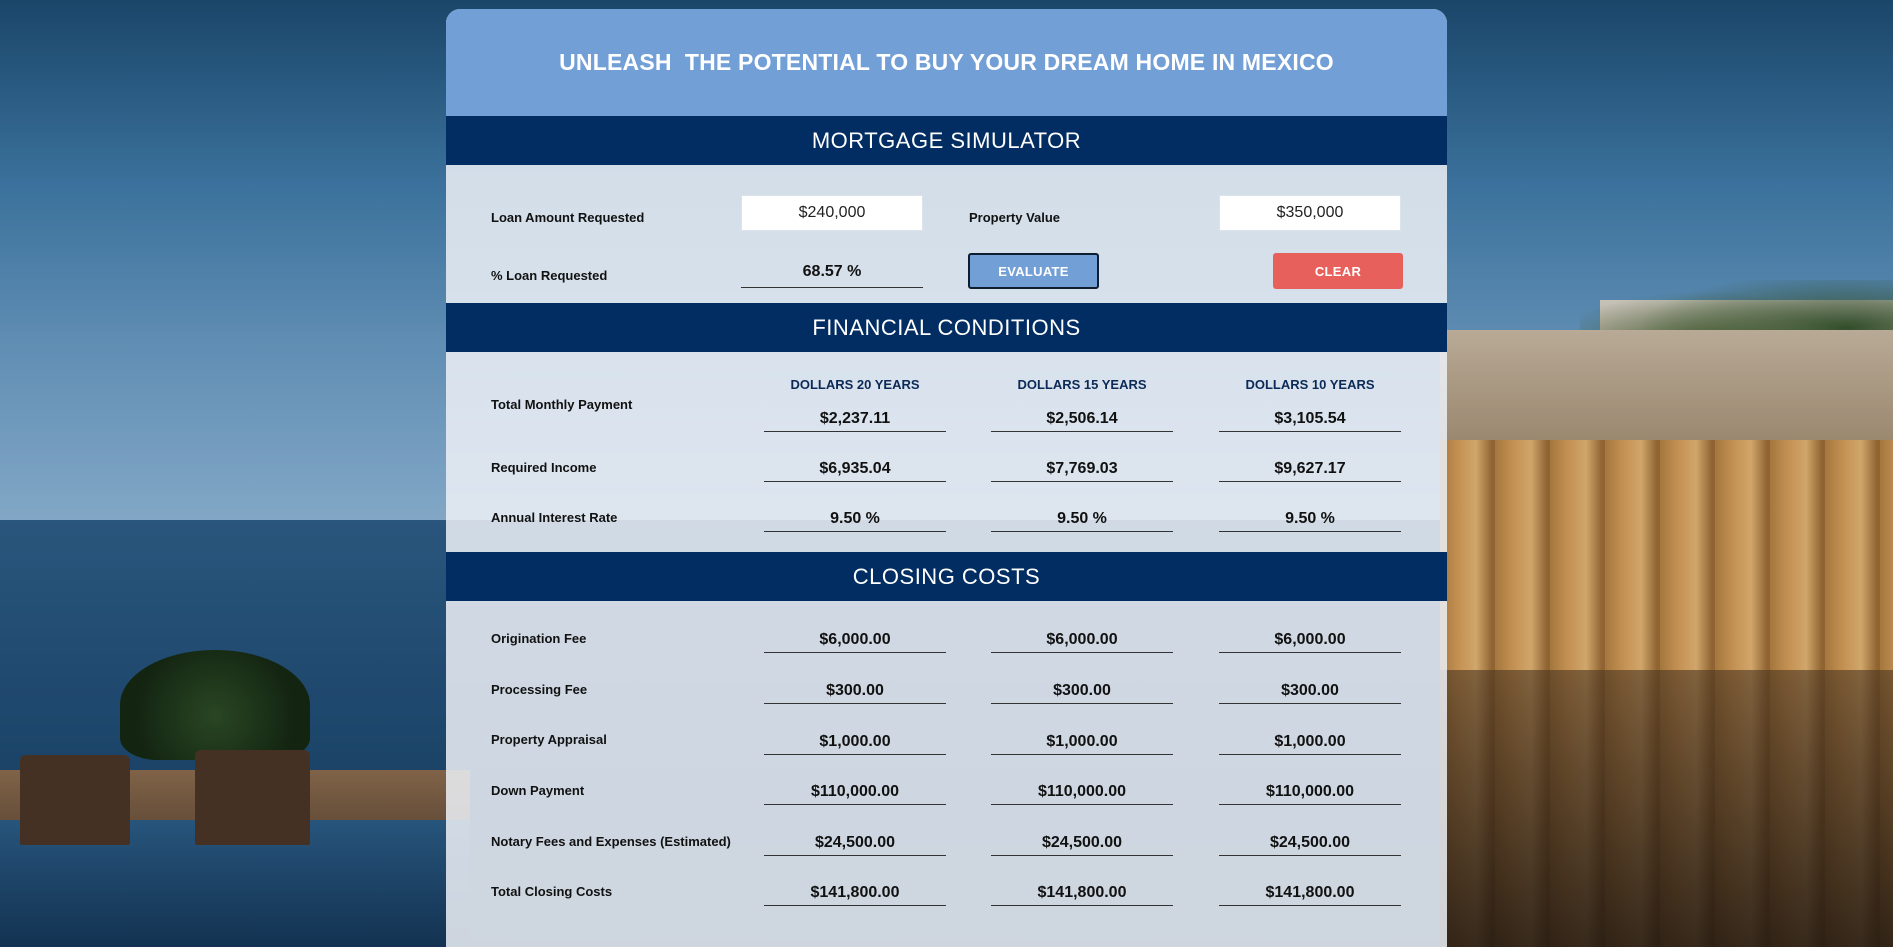 This screenshot has height=947, width=1893. What do you see at coordinates (1082, 792) in the screenshot?
I see `down-payment-15y: $110,000.00` at bounding box center [1082, 792].